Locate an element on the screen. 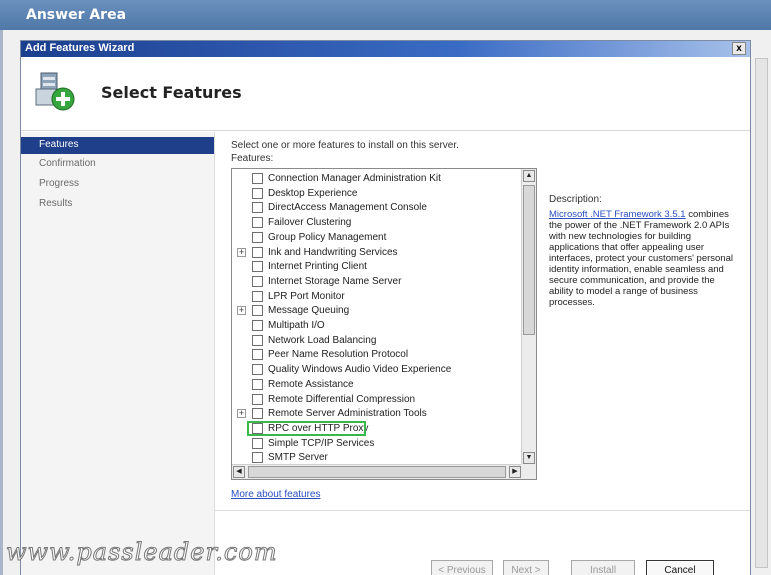 The width and height of the screenshot is (771, 575). feature-label: Remote Assistance is located at coordinates (311, 384).